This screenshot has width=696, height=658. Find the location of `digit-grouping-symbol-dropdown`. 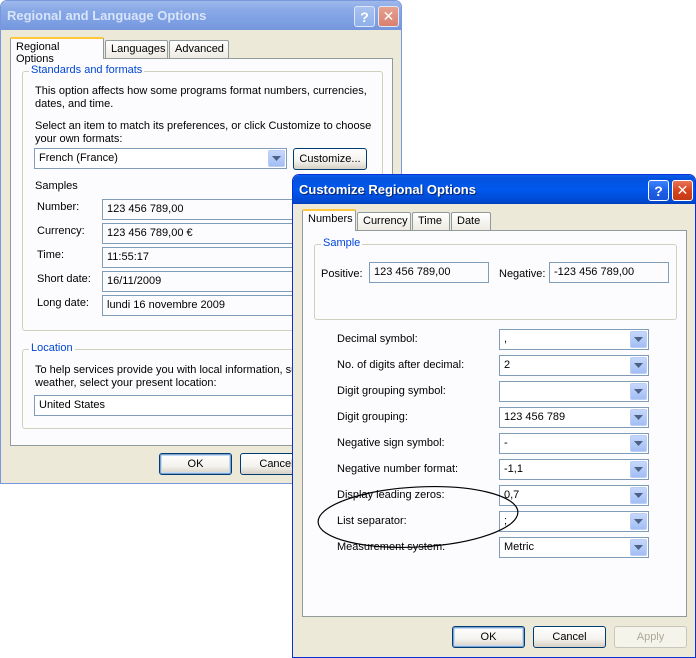

digit-grouping-symbol-dropdown is located at coordinates (574, 391).